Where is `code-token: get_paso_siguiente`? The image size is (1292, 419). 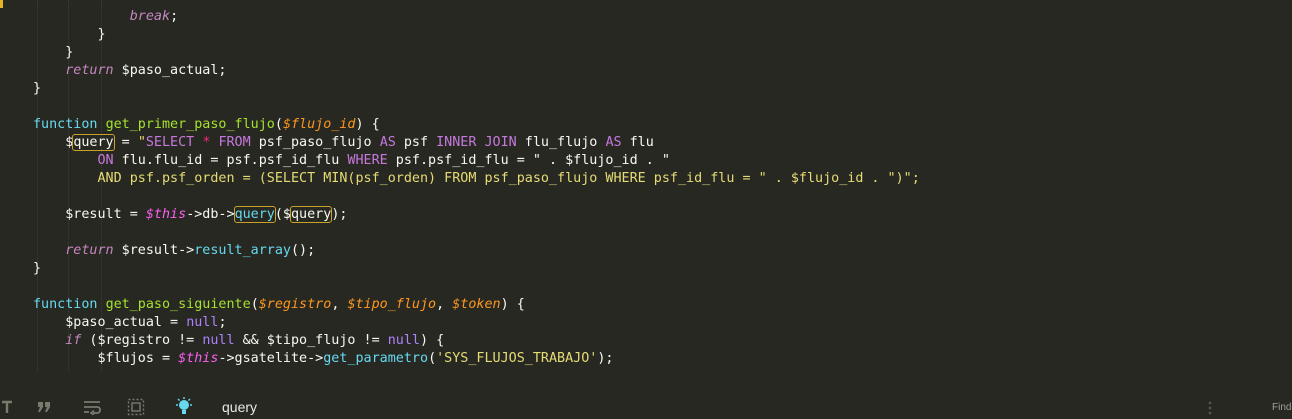
code-token: get_paso_siguiente is located at coordinates (178, 304).